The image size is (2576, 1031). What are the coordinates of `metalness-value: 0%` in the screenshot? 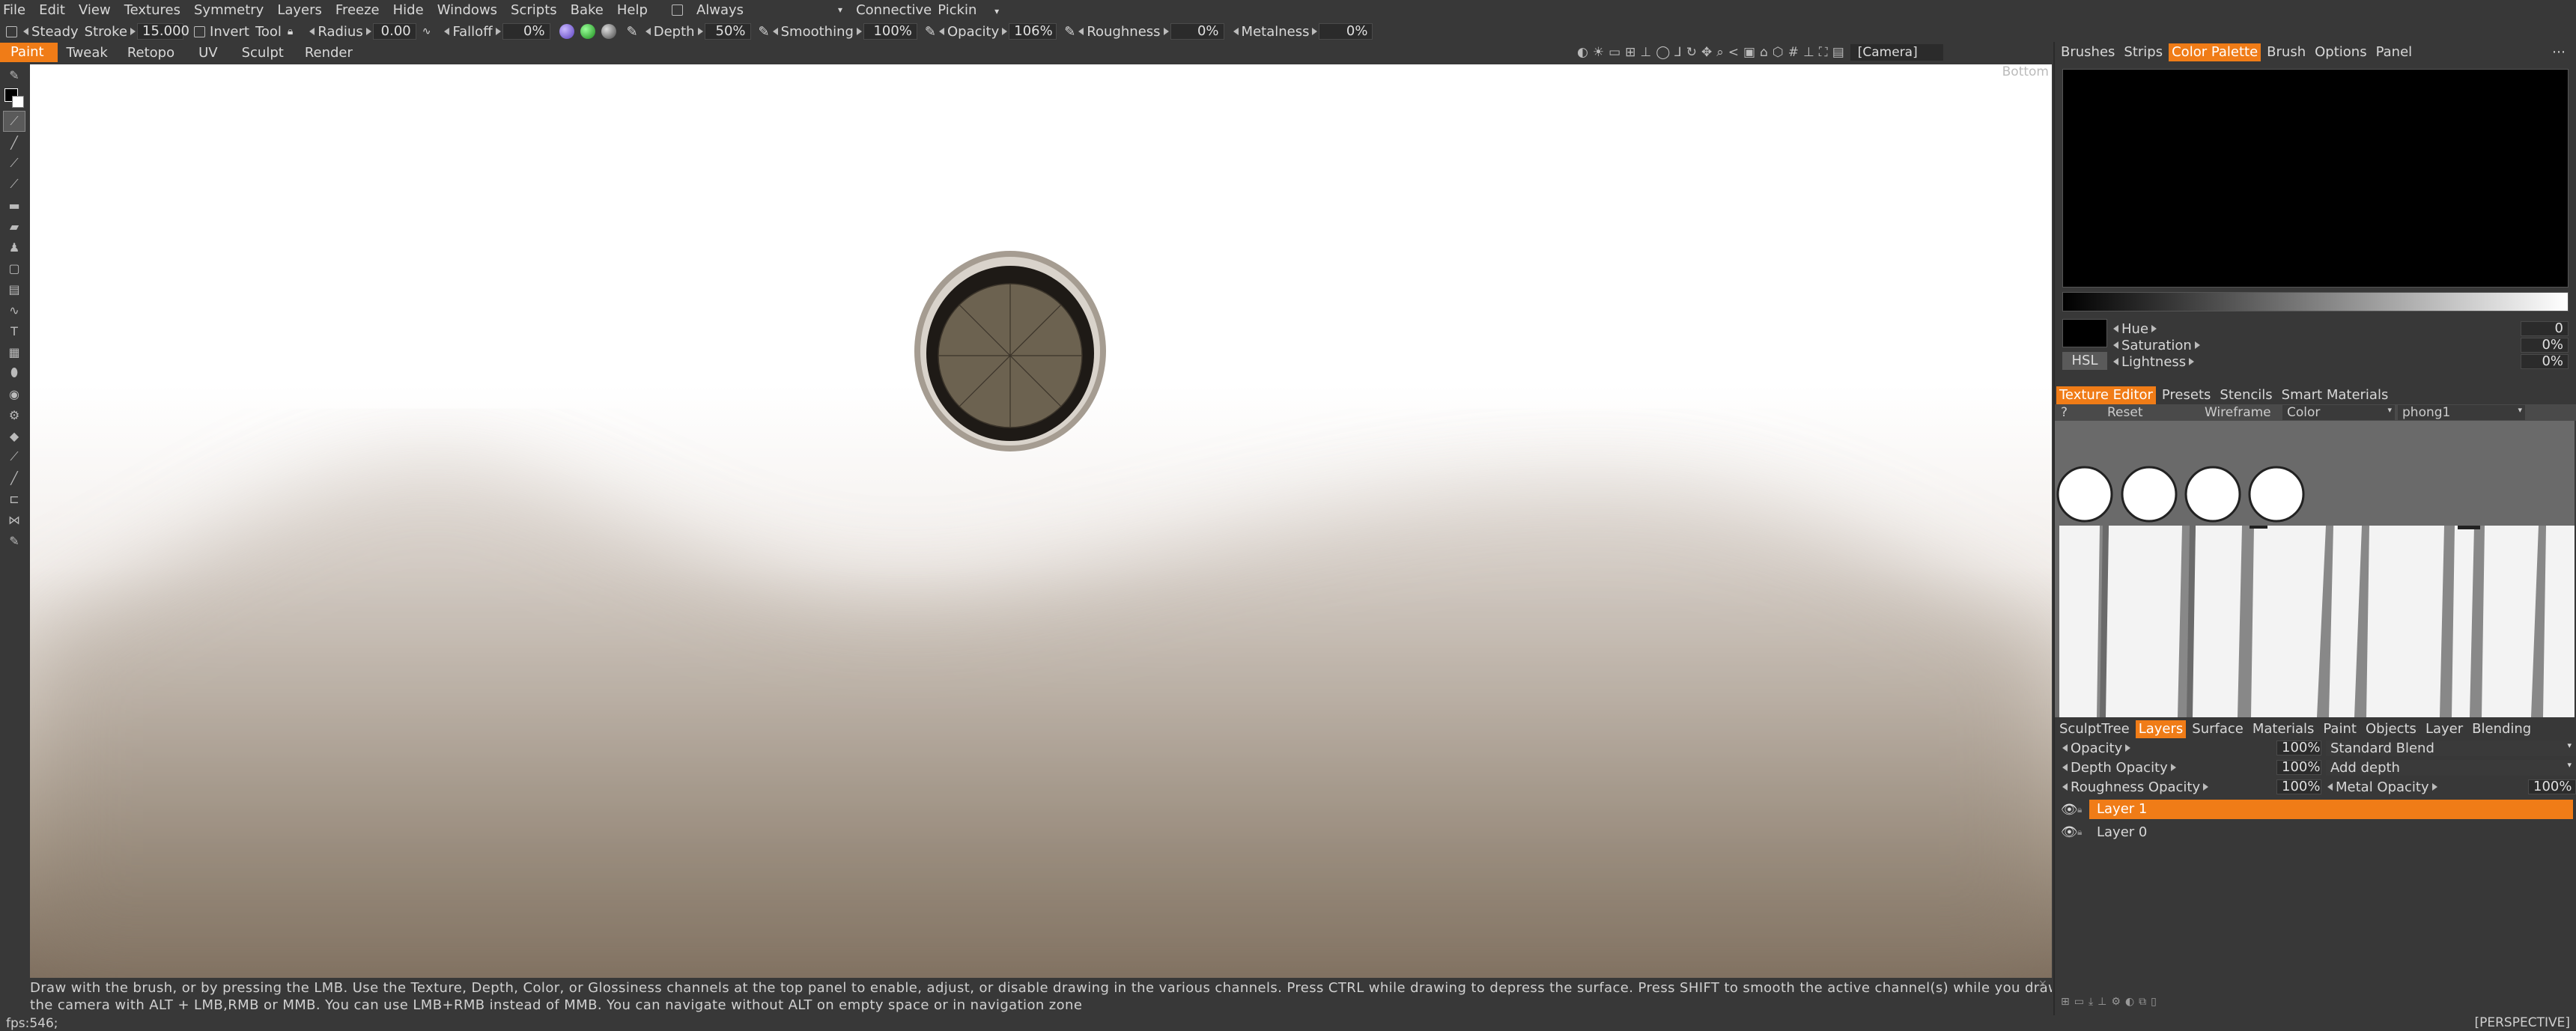 It's located at (1346, 31).